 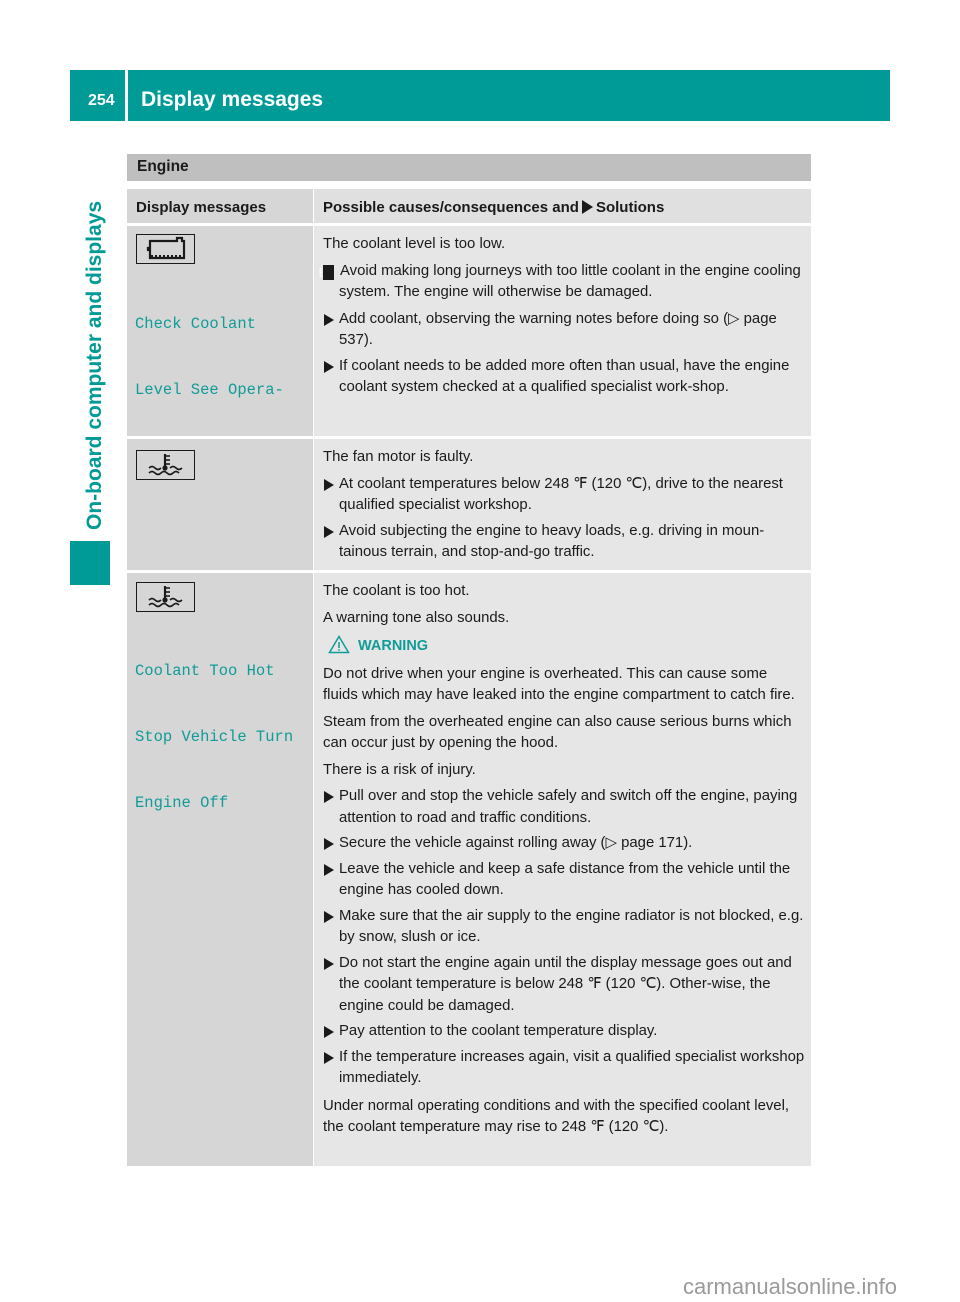 What do you see at coordinates (163, 166) in the screenshot?
I see `section-title: Engine` at bounding box center [163, 166].